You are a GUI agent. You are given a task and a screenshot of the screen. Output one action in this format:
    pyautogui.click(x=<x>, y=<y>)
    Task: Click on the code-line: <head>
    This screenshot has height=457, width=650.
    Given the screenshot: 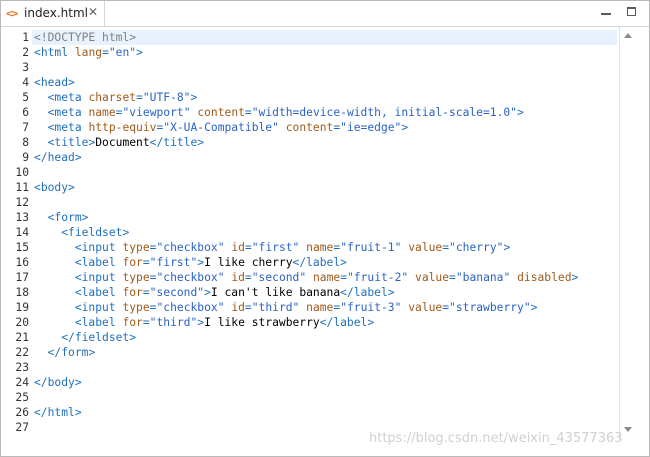 What is the action you would take?
    pyautogui.click(x=54, y=82)
    